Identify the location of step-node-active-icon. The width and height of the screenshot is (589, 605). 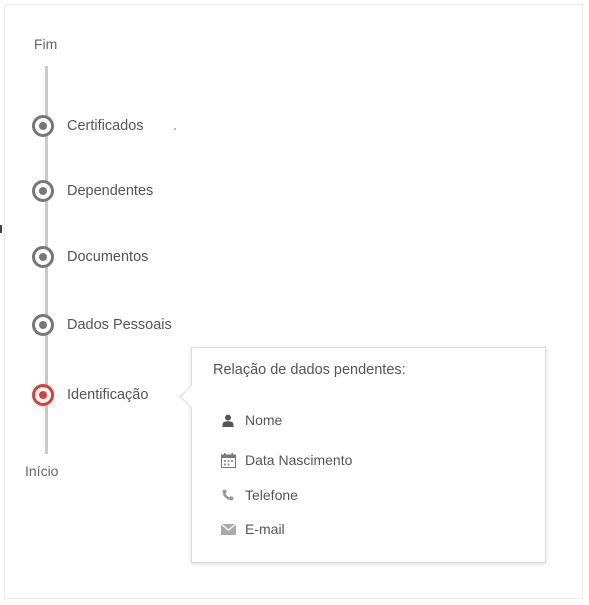
(43, 395).